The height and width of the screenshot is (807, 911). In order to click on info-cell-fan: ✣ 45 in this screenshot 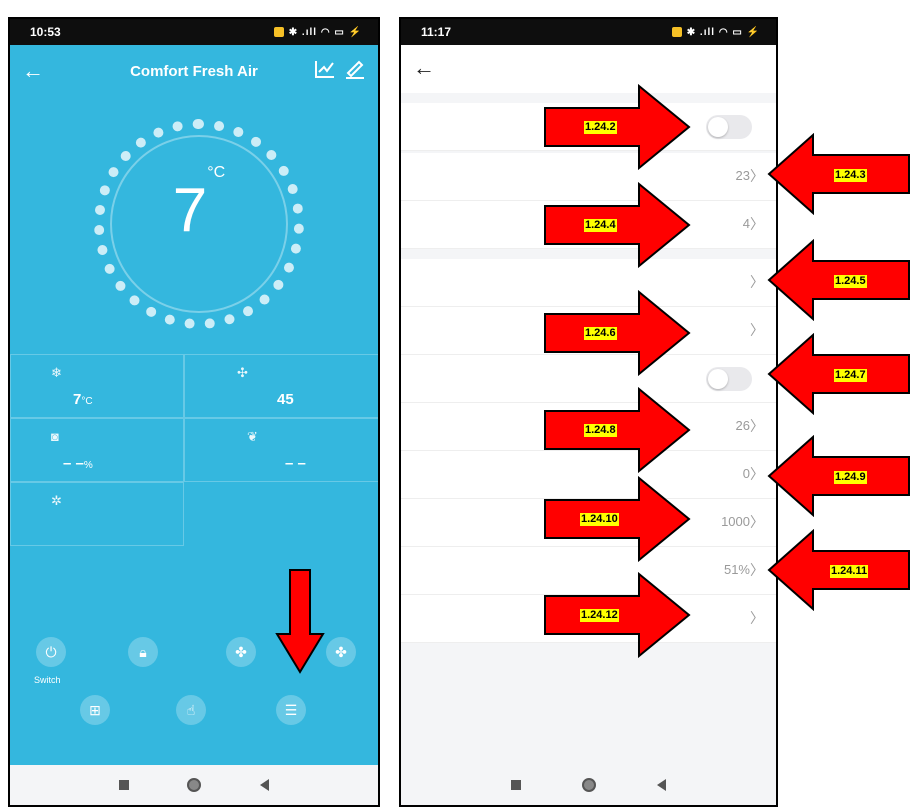, I will do `click(281, 386)`.